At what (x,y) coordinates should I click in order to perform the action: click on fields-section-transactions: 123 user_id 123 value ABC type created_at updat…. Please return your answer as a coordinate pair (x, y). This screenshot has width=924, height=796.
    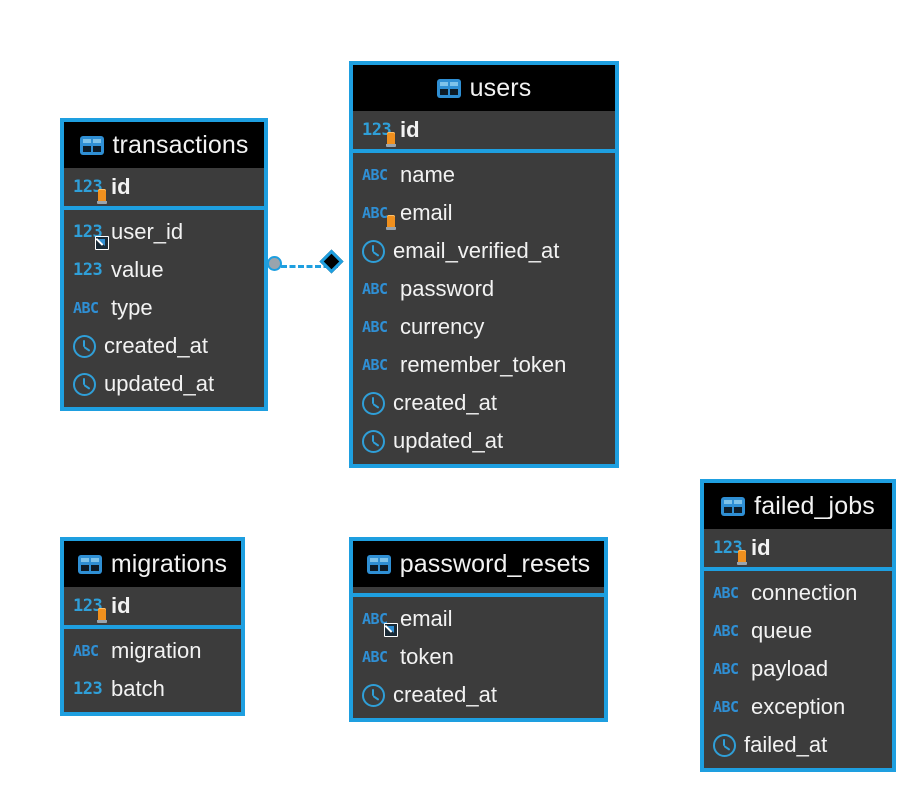
    Looking at the image, I should click on (164, 308).